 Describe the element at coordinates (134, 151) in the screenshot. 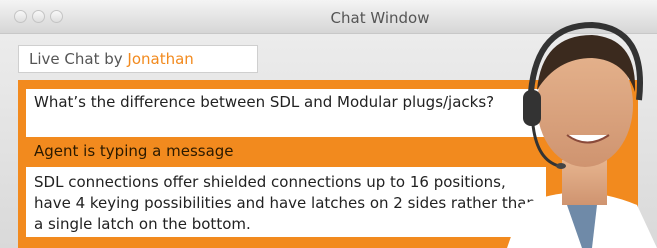

I see `typing-status: Agent is typing a message` at that location.